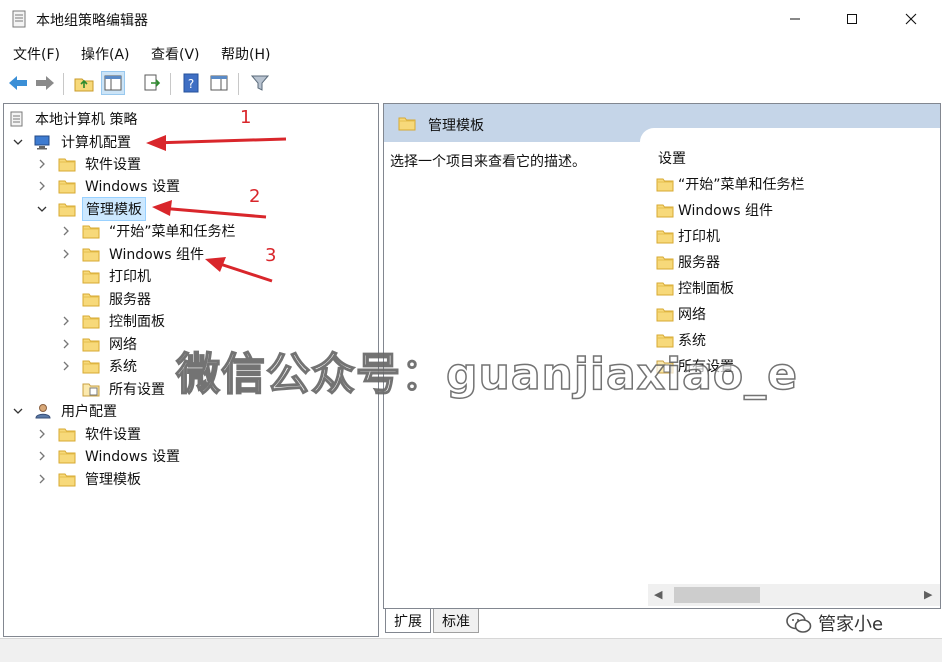 The width and height of the screenshot is (942, 662). I want to click on list-item-label: Windows 组件, so click(725, 211).